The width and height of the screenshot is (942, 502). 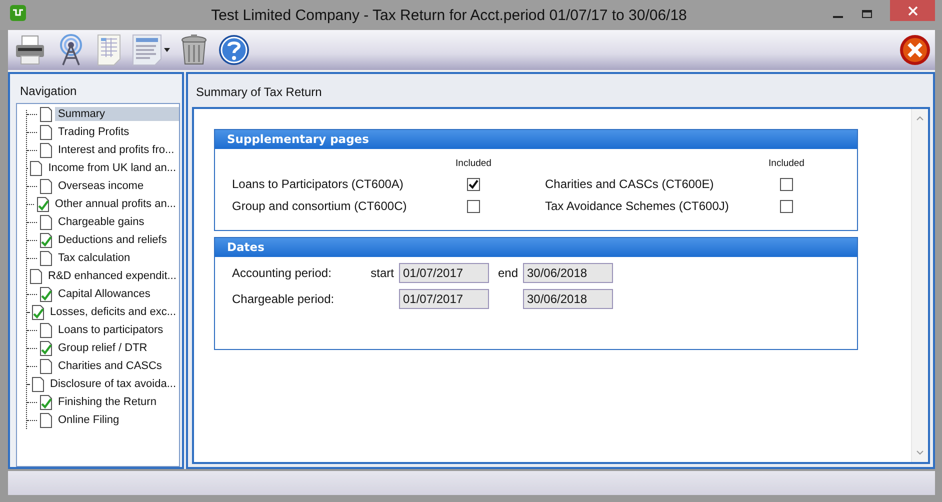 What do you see at coordinates (194, 50) in the screenshot?
I see `trash-icon` at bounding box center [194, 50].